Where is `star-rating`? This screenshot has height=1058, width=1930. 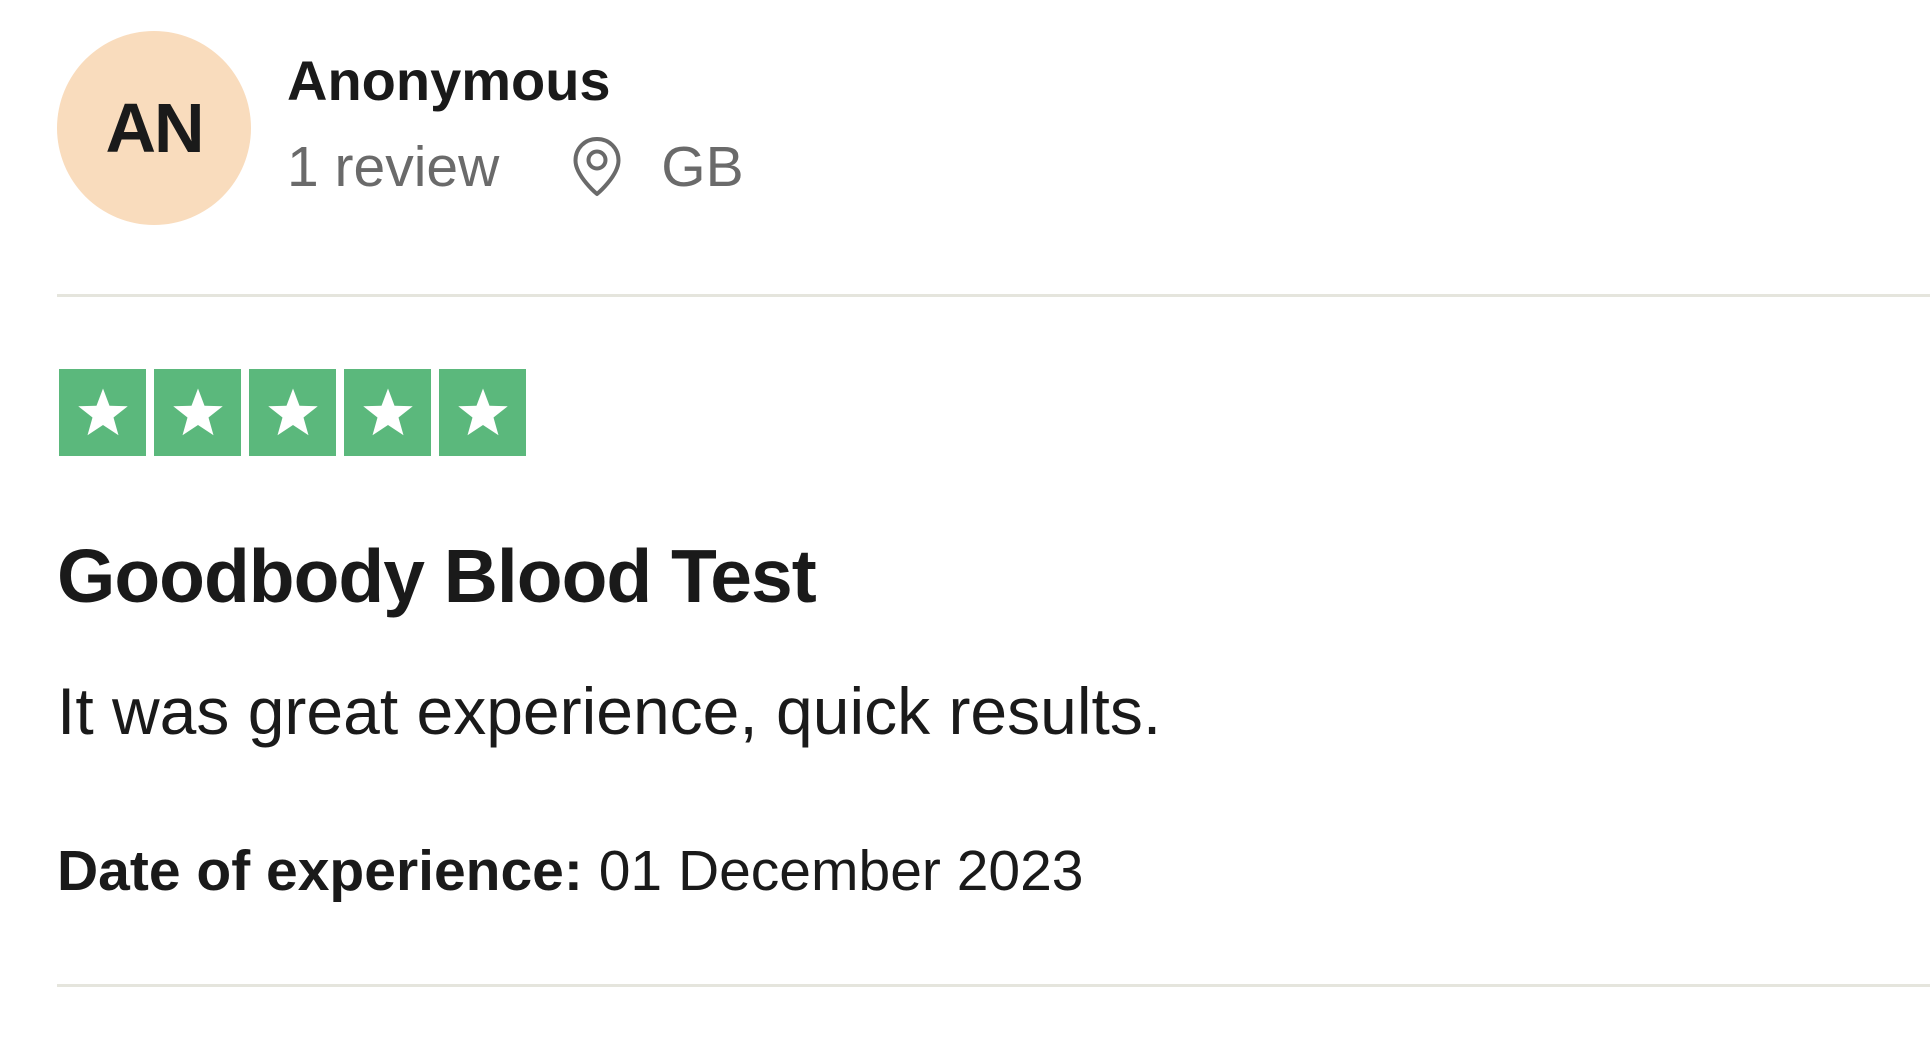 star-rating is located at coordinates (292, 412).